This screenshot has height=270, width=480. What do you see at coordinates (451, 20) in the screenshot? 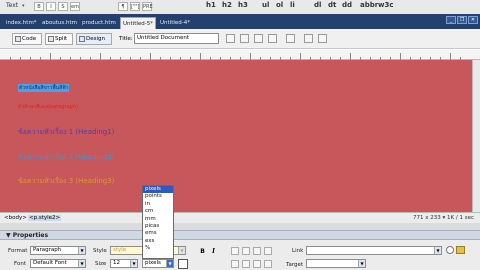
I see `minimize-icon: _` at bounding box center [451, 20].